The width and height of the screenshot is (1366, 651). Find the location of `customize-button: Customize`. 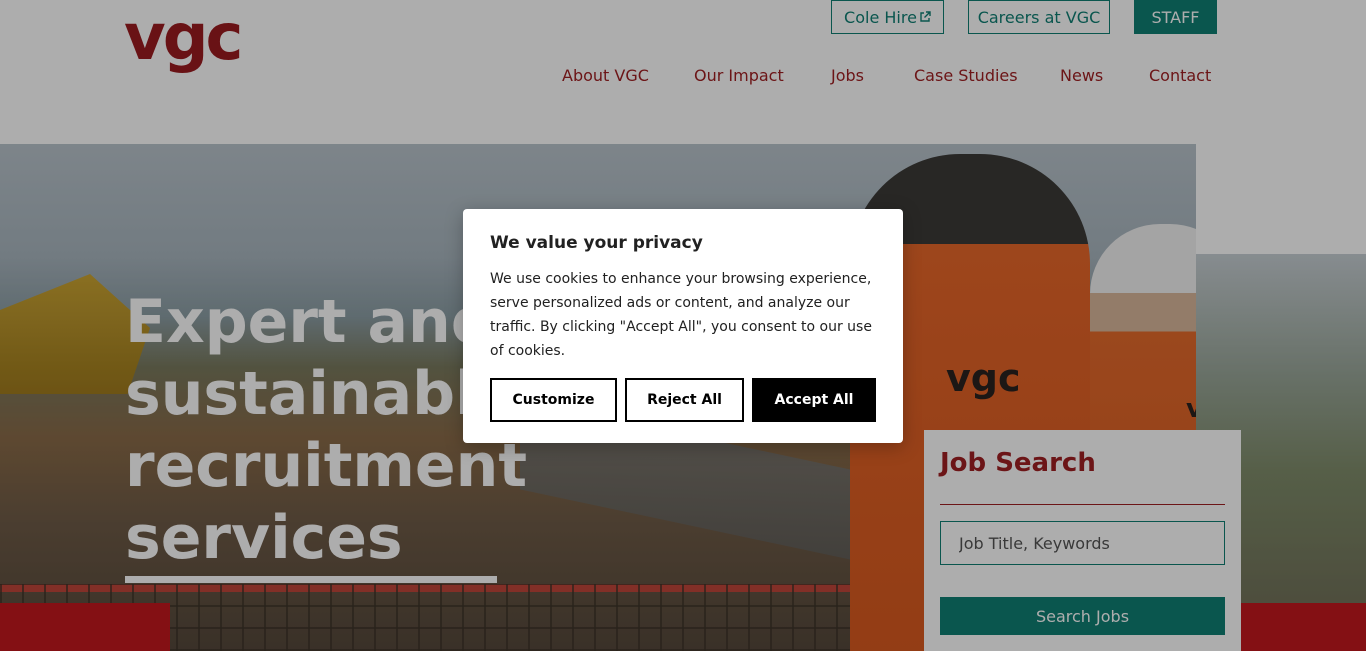

customize-button: Customize is located at coordinates (553, 400).